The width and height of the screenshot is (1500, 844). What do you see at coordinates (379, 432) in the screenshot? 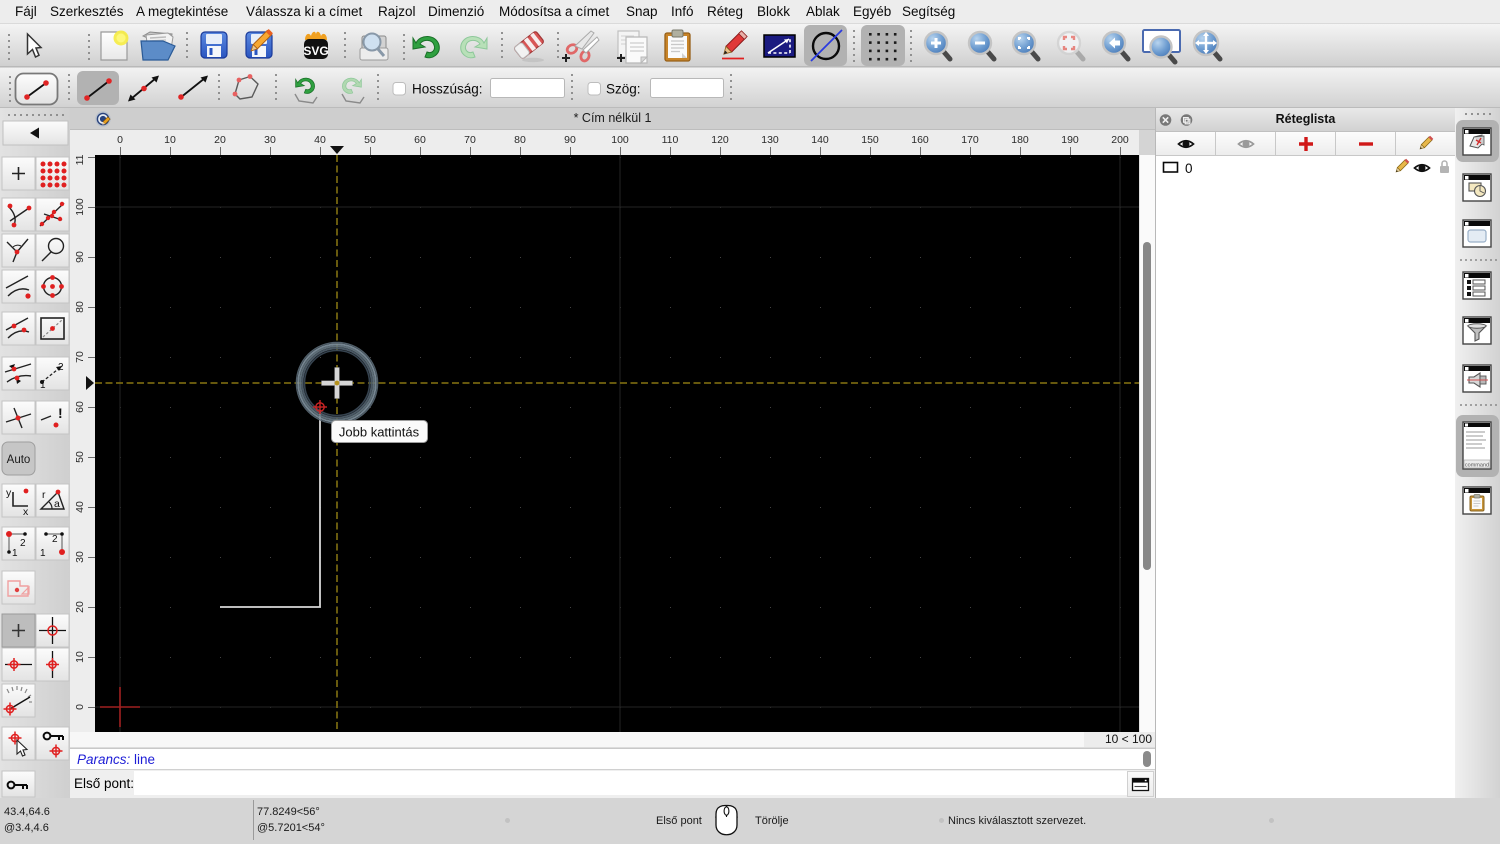
I see `svg-text: Jobb kattintás` at bounding box center [379, 432].